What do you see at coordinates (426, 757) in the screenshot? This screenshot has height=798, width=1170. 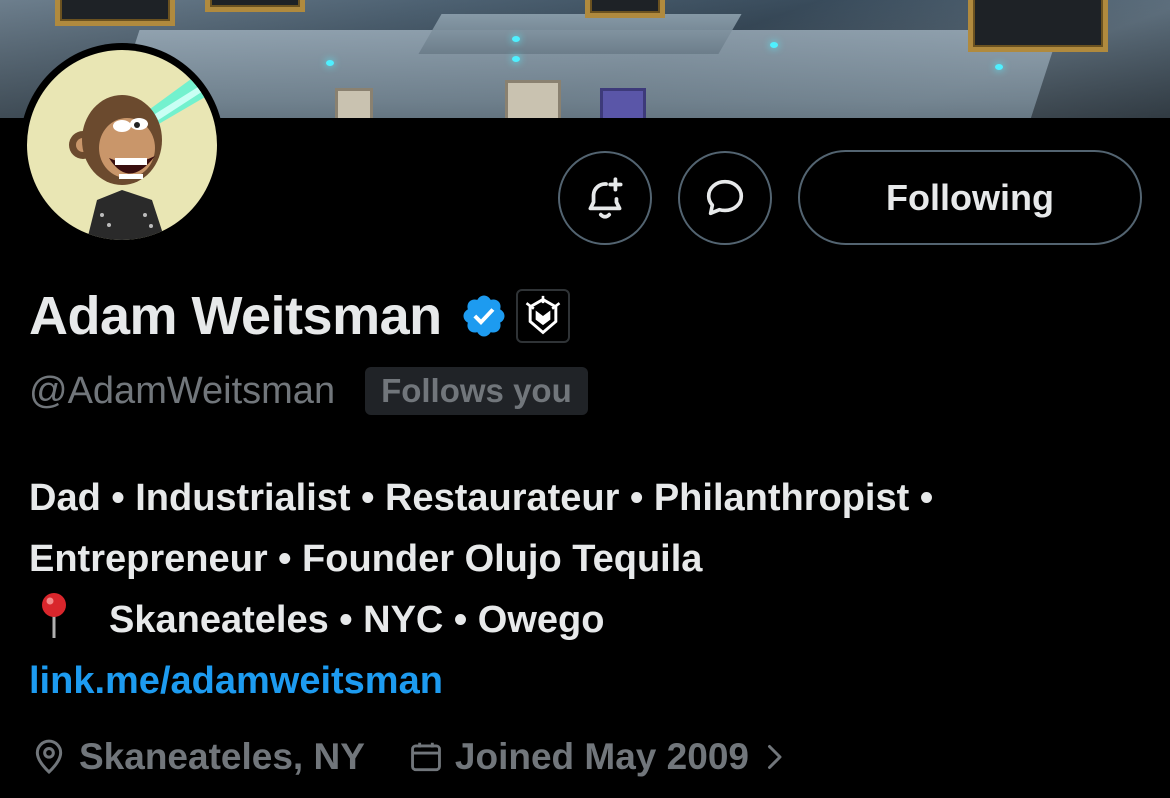 I see `calendar-icon` at bounding box center [426, 757].